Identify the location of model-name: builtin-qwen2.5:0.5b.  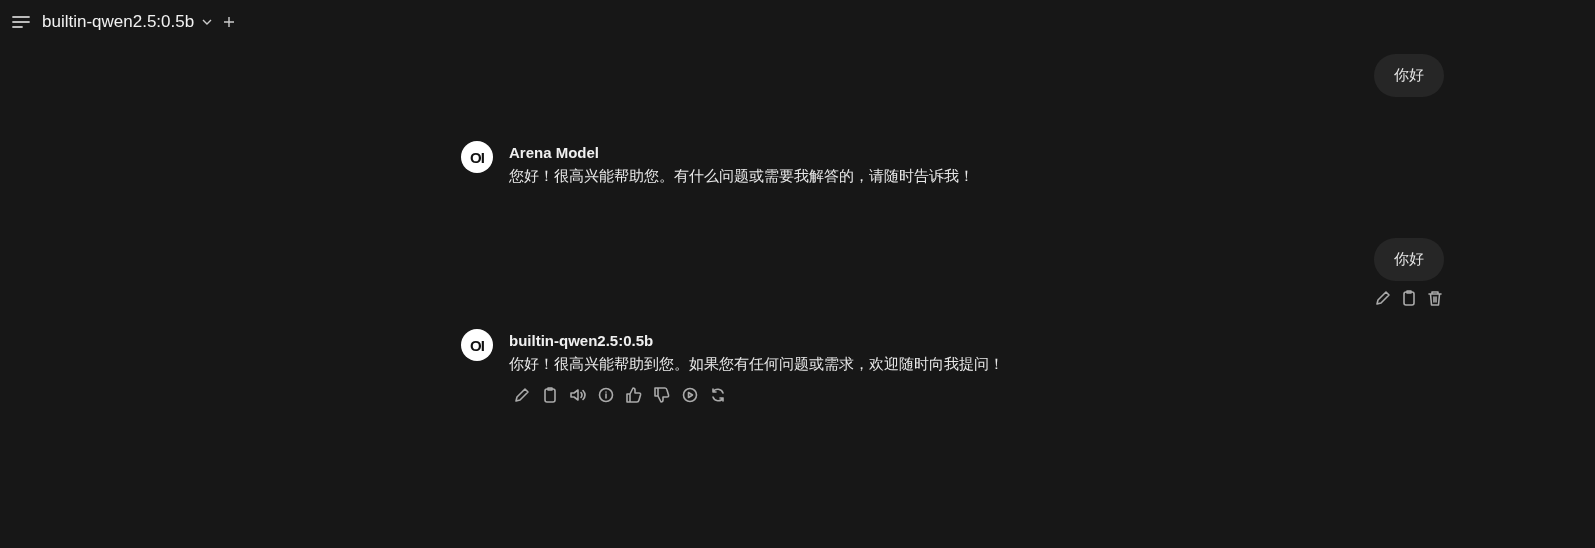
(582, 340).